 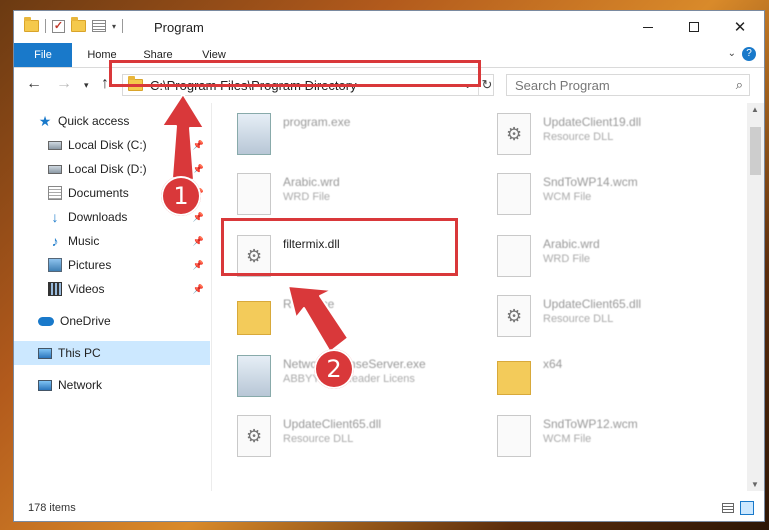 I want to click on up-arrow-icon: ↑, so click(x=105, y=84).